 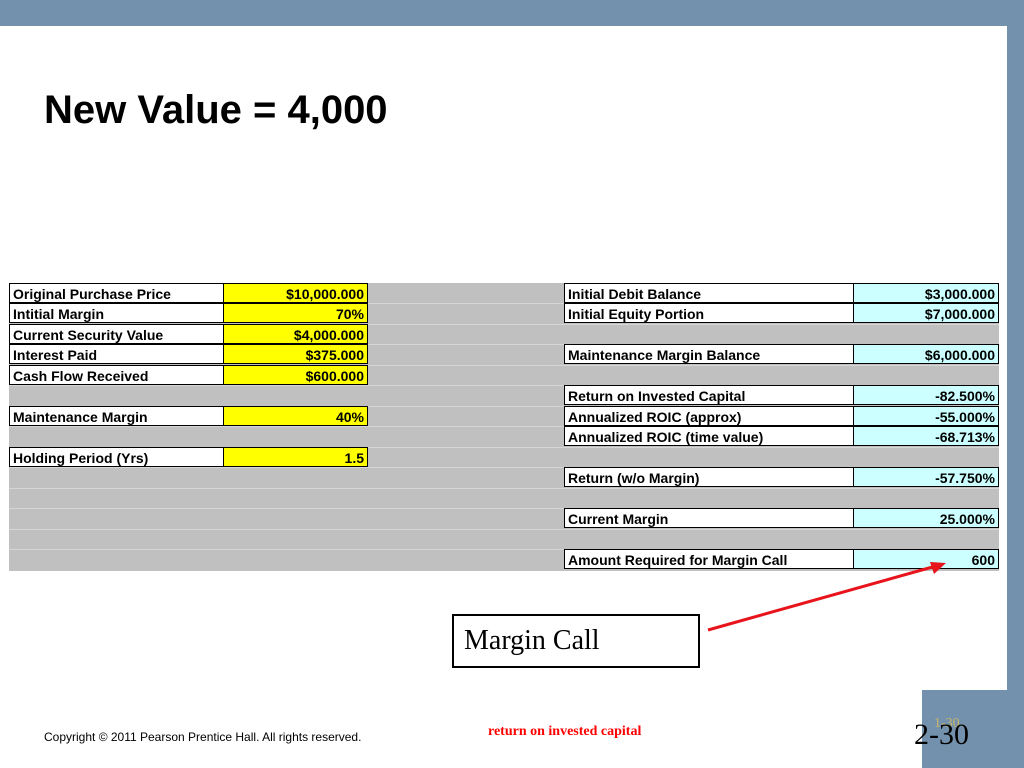 I want to click on right-table-value: -57.750%, so click(x=926, y=477).